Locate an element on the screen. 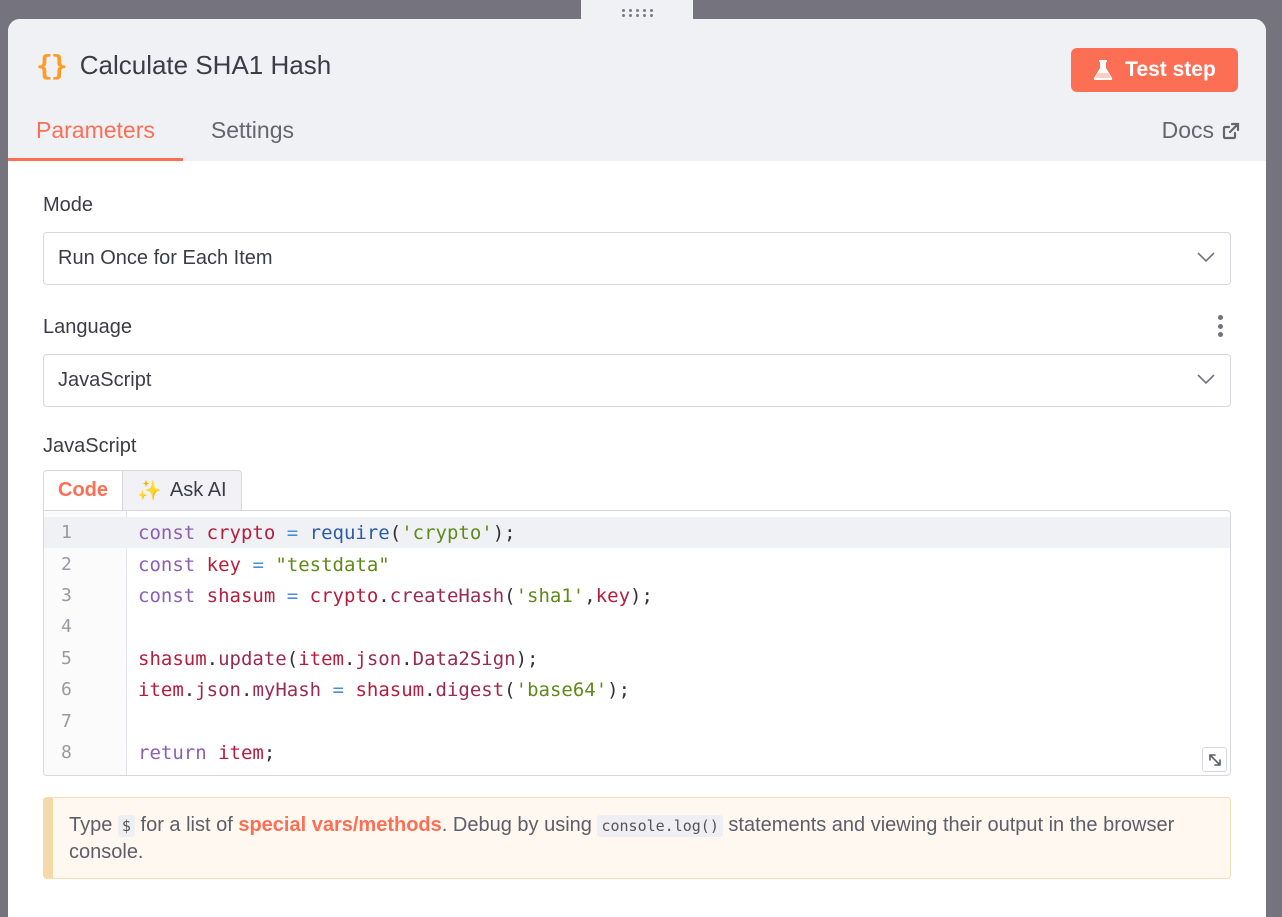  tab-parameters: Parameters is located at coordinates (95, 137).